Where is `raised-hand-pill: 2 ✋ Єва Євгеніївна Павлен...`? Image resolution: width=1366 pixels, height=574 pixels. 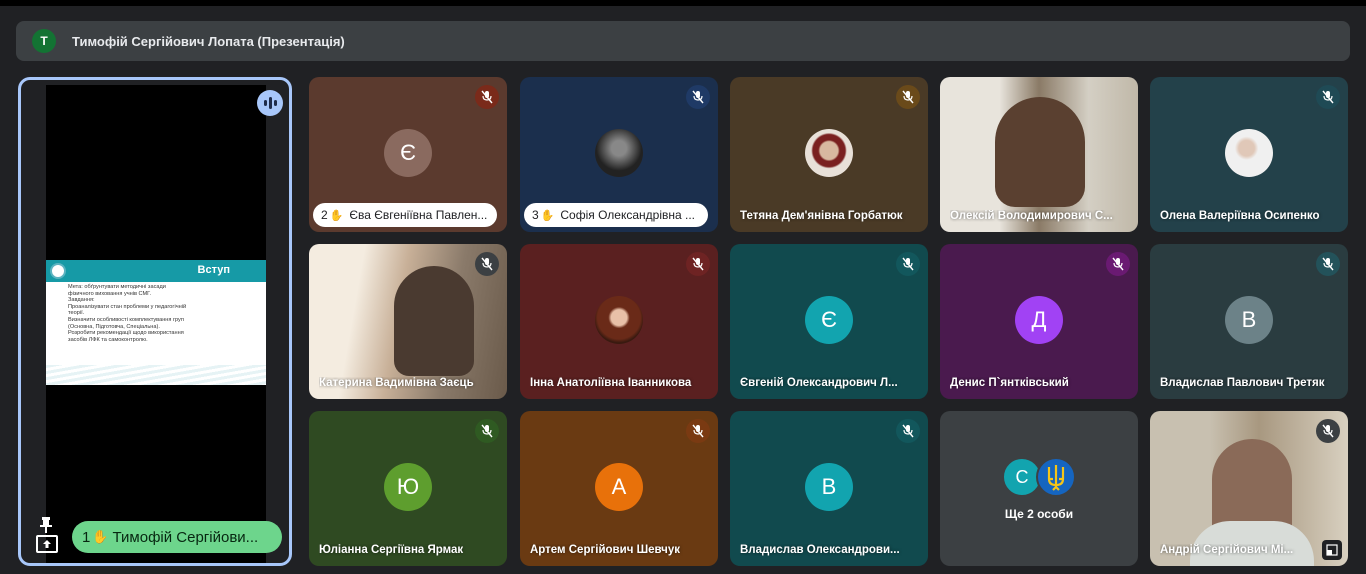 raised-hand-pill: 2 ✋ Єва Євгеніївна Павлен... is located at coordinates (405, 215).